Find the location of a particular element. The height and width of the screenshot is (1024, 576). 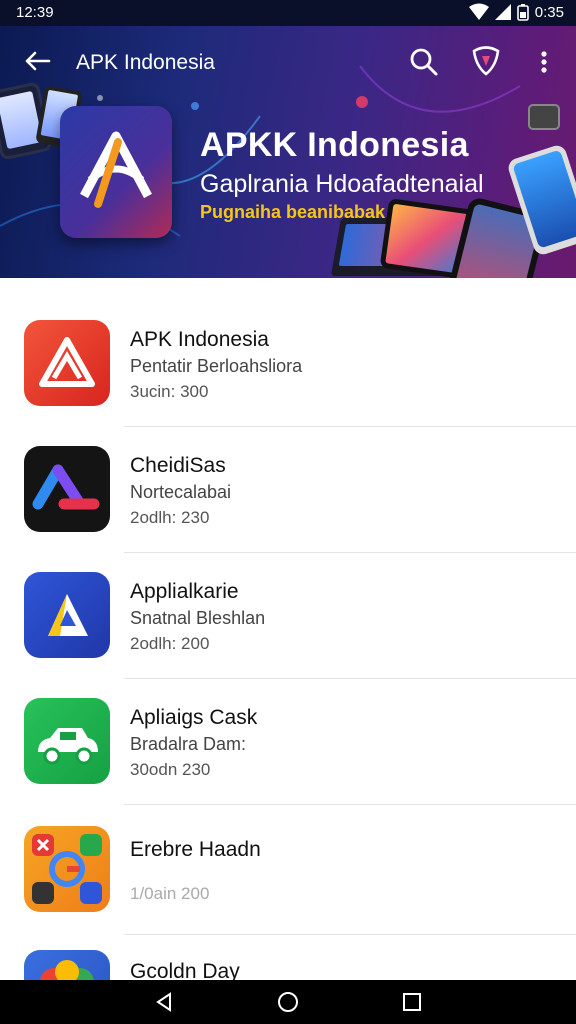

app-name: Applialkarie is located at coordinates (184, 591).